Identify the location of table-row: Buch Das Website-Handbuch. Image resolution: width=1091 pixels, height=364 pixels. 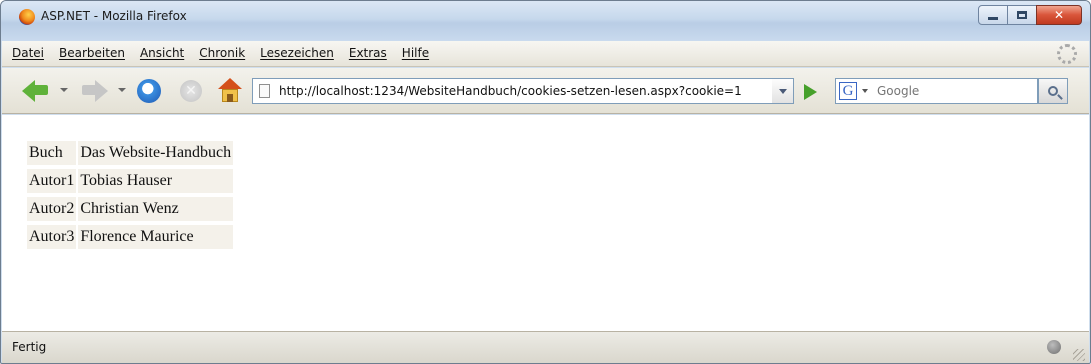
(130, 153).